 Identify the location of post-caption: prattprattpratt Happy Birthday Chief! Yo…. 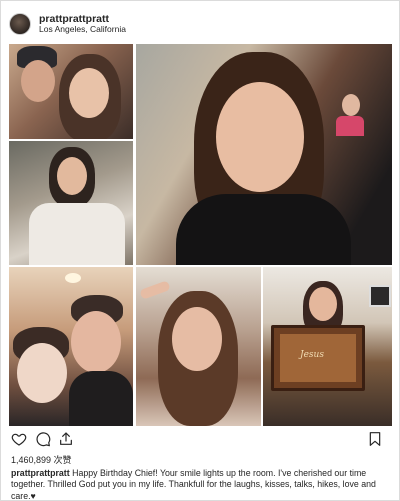
(197, 484).